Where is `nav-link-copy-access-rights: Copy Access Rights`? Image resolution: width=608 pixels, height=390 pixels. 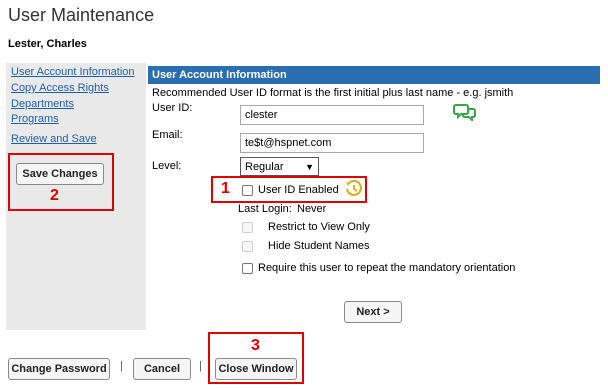
nav-link-copy-access-rights: Copy Access Rights is located at coordinates (60, 88).